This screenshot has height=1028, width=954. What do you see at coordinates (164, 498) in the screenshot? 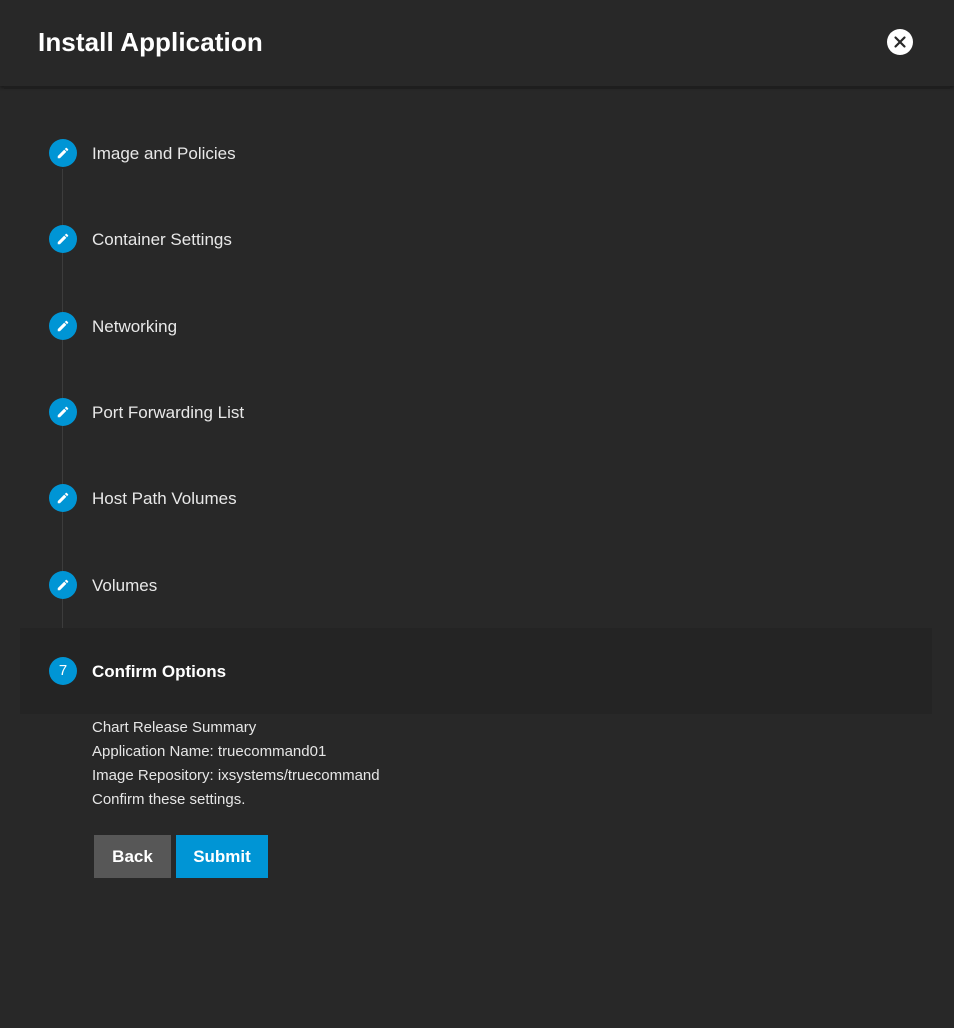
I see `step-label: Host Path Volumes` at bounding box center [164, 498].